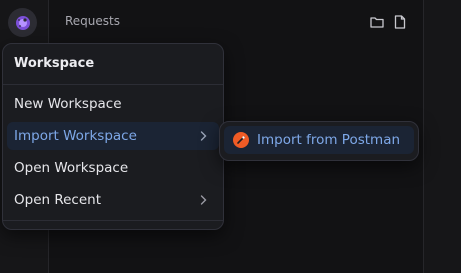  What do you see at coordinates (75, 136) in the screenshot?
I see `menu-item-label: Import Workspace` at bounding box center [75, 136].